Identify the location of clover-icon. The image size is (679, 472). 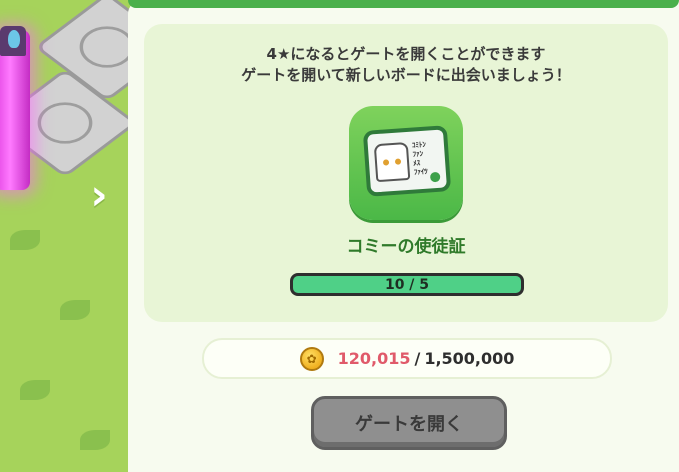
(435, 177).